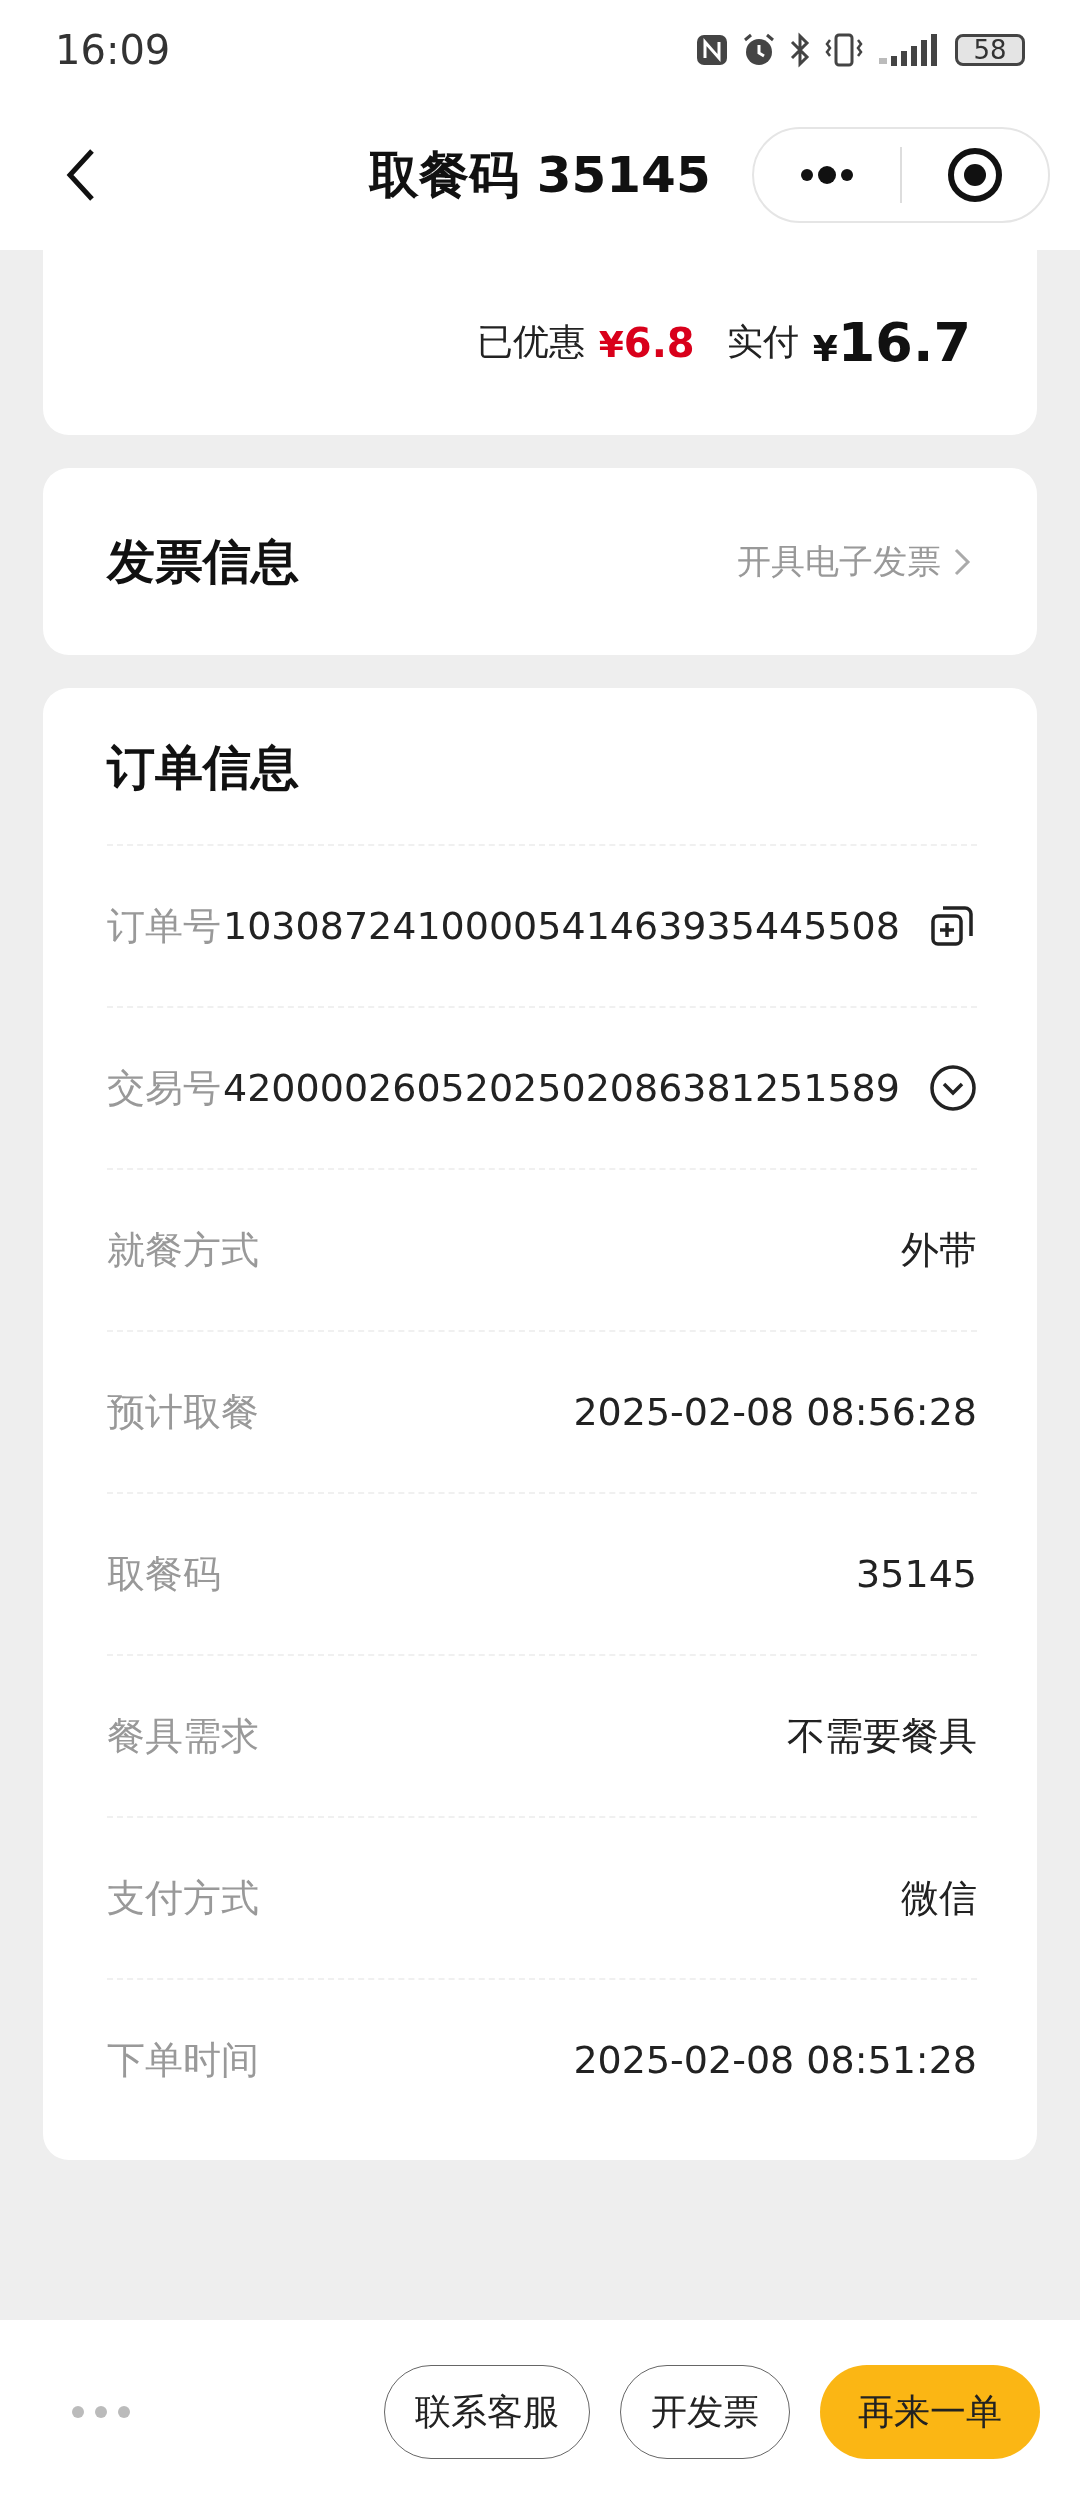 The height and width of the screenshot is (2504, 1080). I want to click on chevron-right-icon, so click(962, 561).